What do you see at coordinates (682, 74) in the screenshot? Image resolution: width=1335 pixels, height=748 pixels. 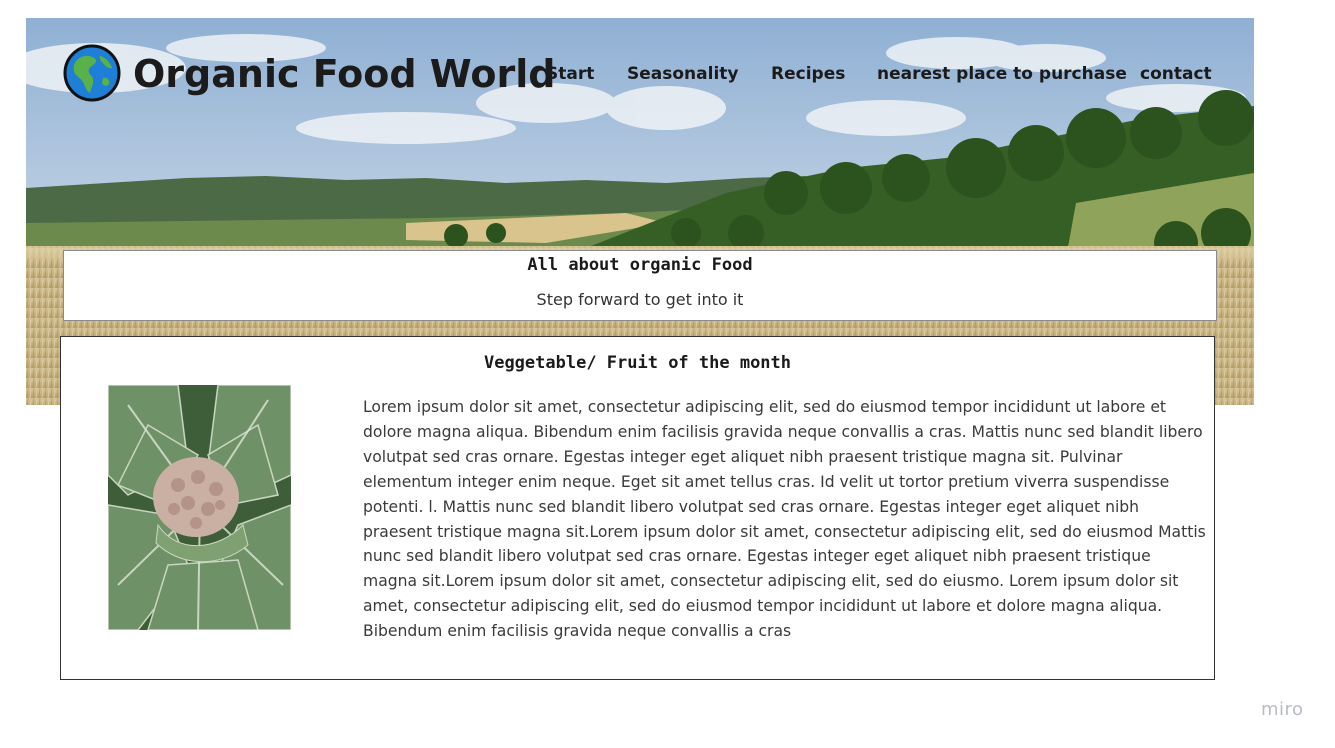 I see `nav-item-seasonality: Seasonality` at bounding box center [682, 74].